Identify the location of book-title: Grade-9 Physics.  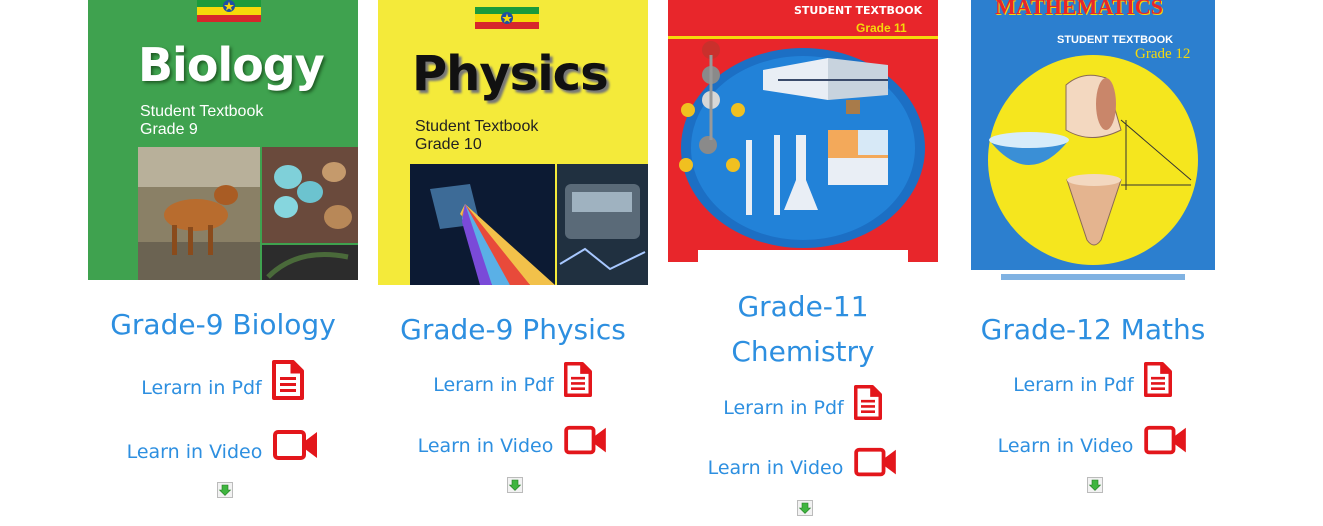
(513, 329).